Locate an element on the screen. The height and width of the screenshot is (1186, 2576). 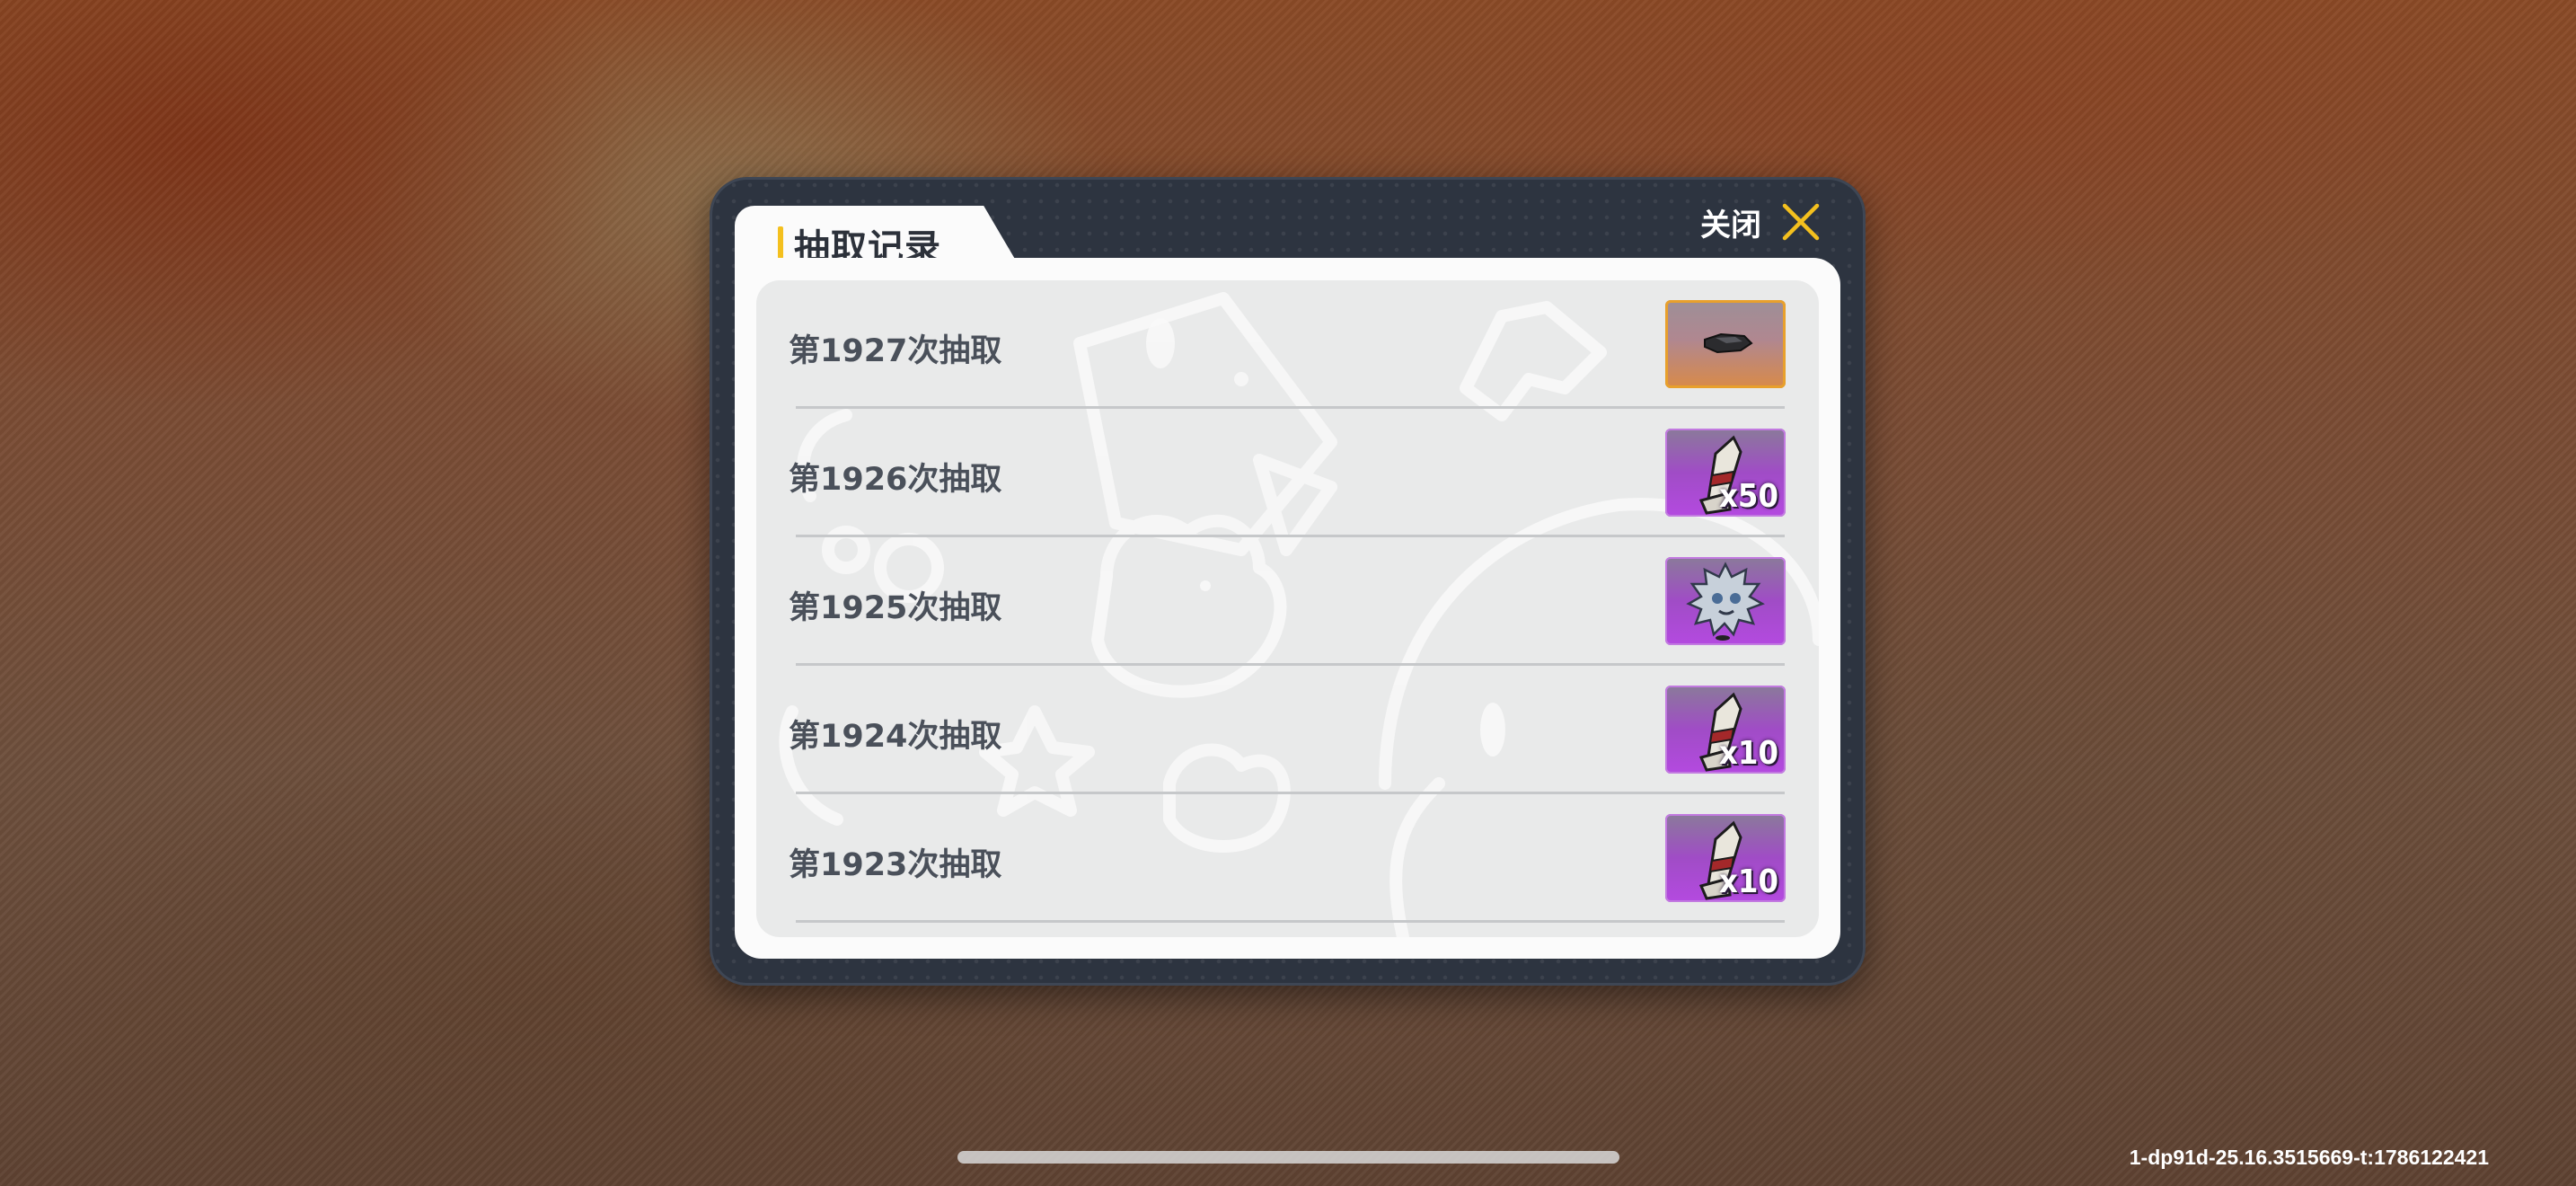
list-item: 第1925次抽取 is located at coordinates (1287, 601).